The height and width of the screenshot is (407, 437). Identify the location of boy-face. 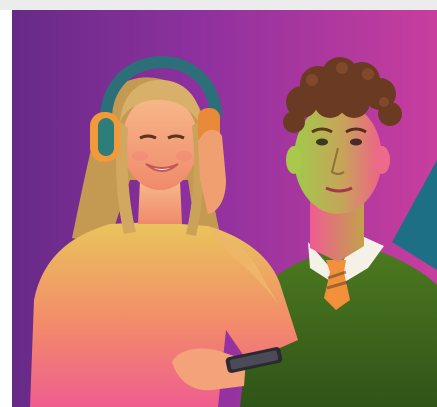
(338, 158).